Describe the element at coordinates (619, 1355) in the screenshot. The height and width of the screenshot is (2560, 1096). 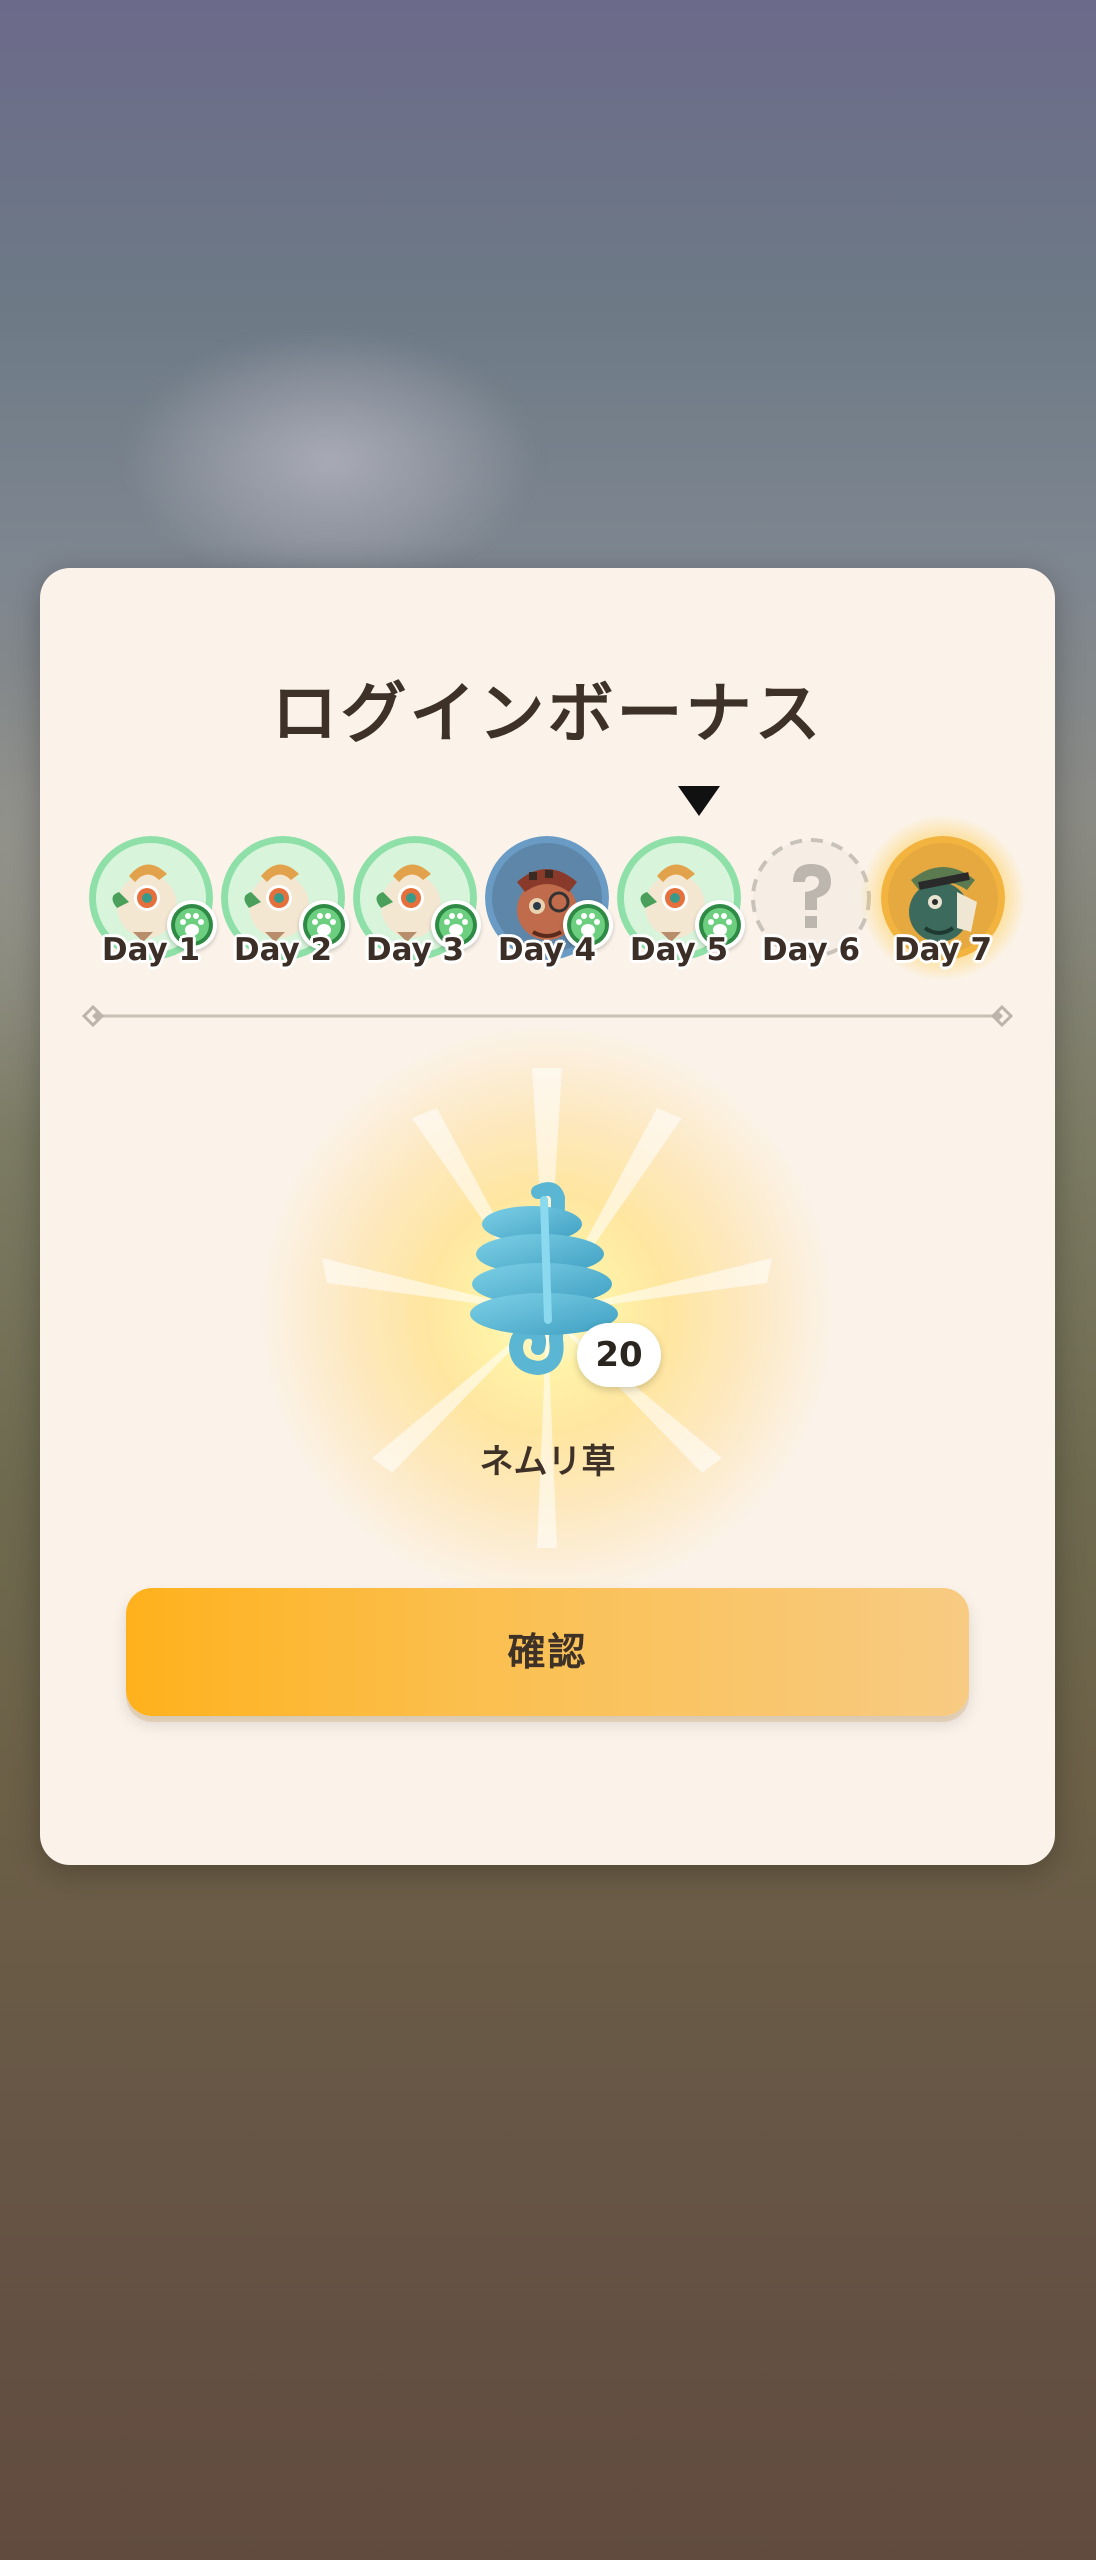
I see `reward-quantity-badge: 20` at that location.